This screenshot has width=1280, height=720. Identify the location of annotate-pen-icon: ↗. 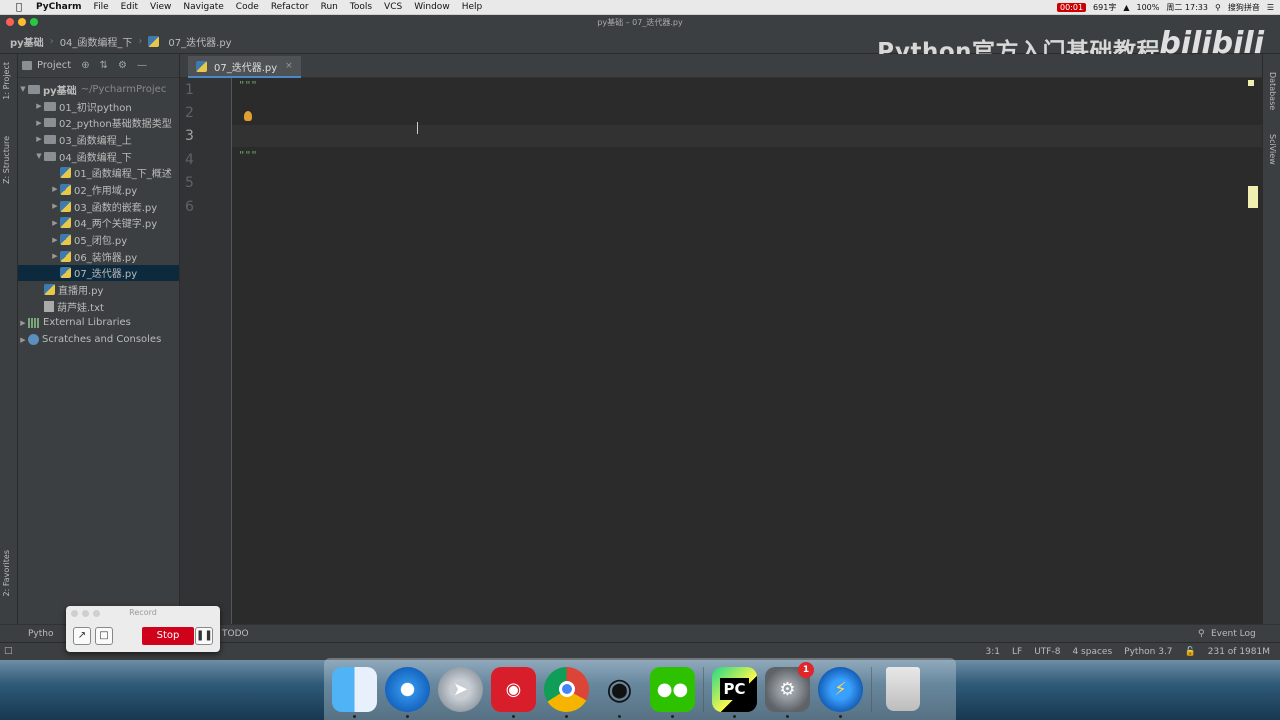
(82, 636).